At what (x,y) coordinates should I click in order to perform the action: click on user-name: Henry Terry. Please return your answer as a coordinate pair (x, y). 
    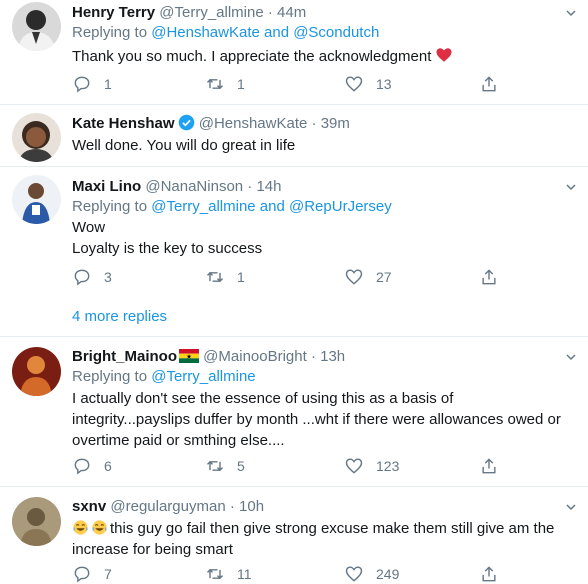
    Looking at the image, I should click on (113, 12).